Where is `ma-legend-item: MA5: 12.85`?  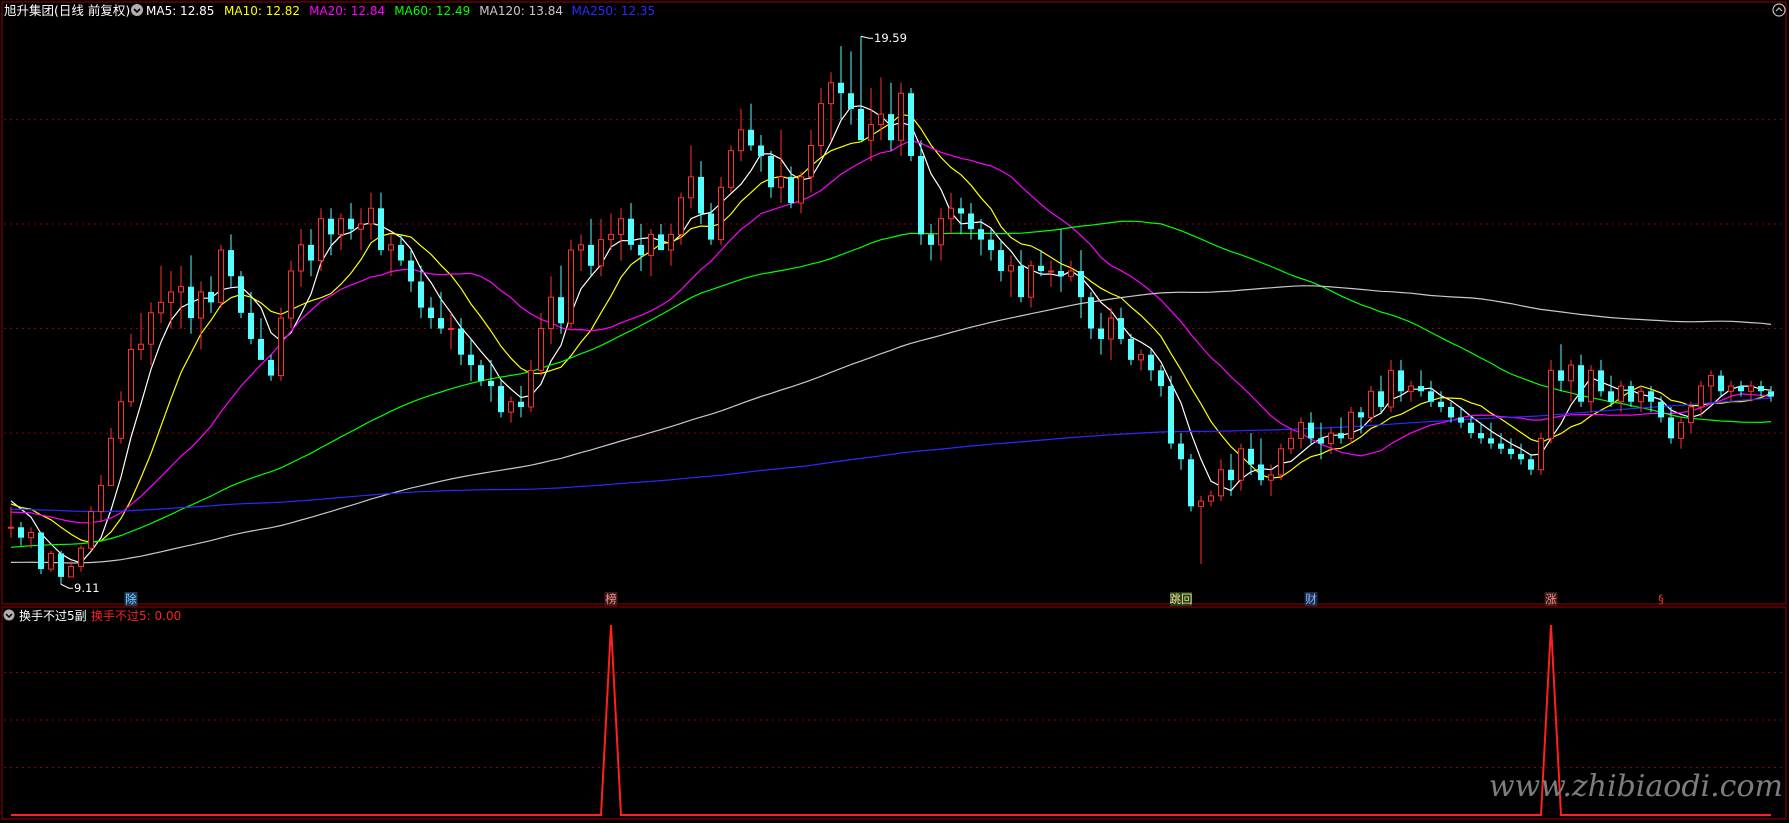 ma-legend-item: MA5: 12.85 is located at coordinates (180, 11).